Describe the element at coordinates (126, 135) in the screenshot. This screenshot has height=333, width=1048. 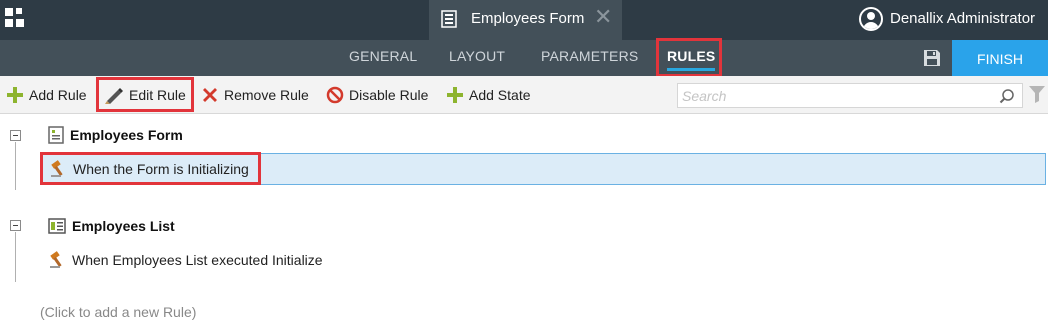
I see `group-title-label: Employees Form` at that location.